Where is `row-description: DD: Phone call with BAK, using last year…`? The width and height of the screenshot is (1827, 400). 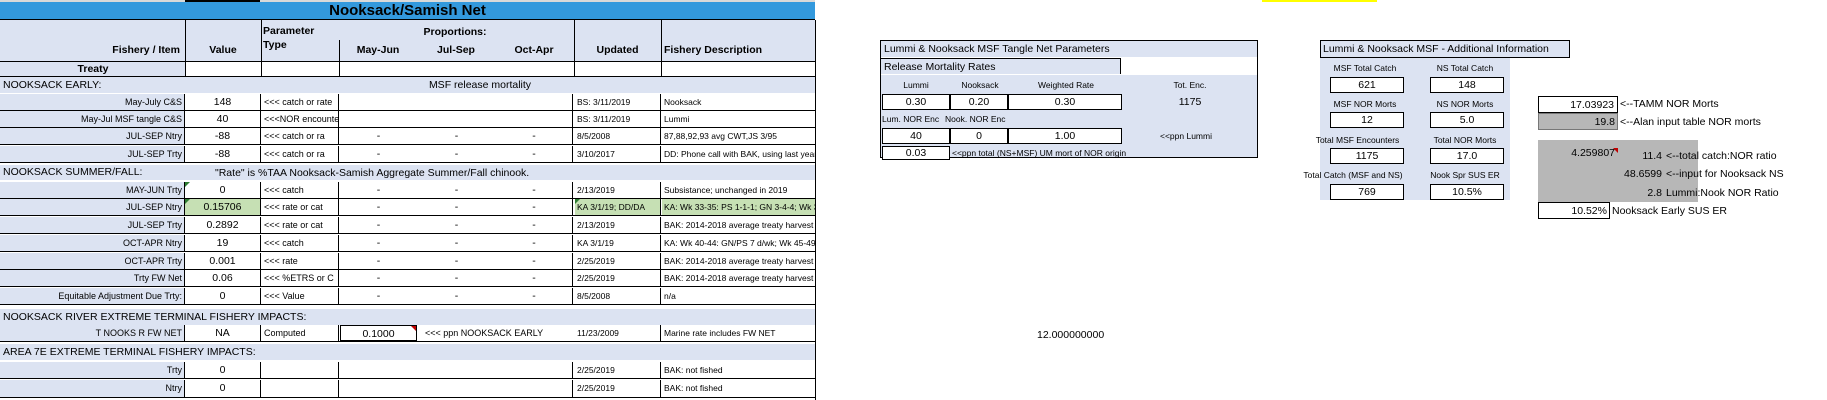 row-description: DD: Phone call with BAK, using last year… is located at coordinates (739, 154).